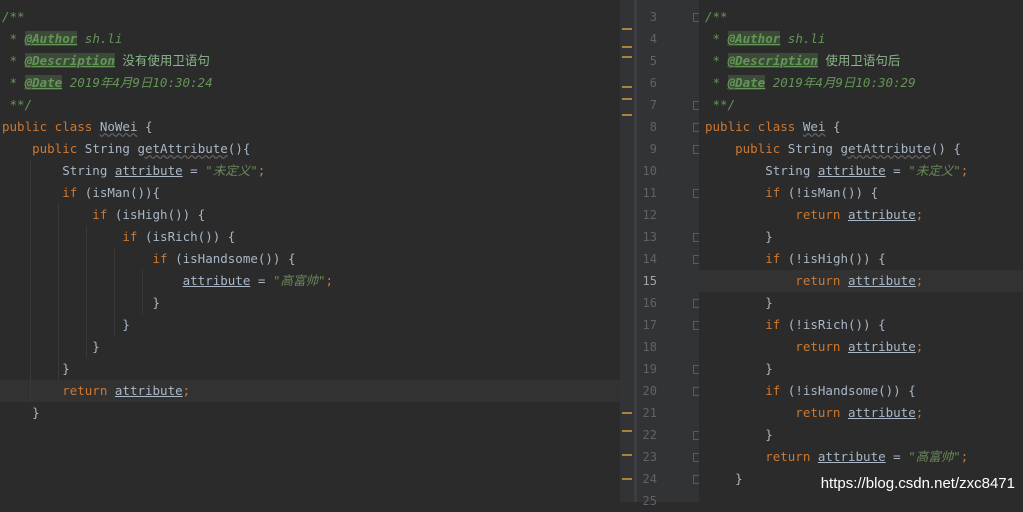 This screenshot has width=1023, height=512. What do you see at coordinates (840, 82) in the screenshot?
I see `code-token: 2019年4月9日10:30:29` at bounding box center [840, 82].